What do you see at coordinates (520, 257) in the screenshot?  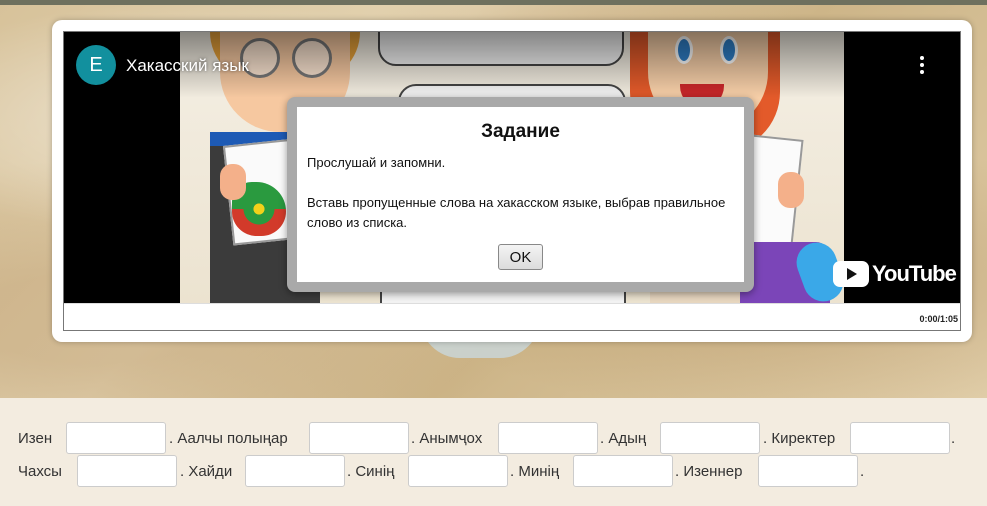 I see `ok-button: OK` at bounding box center [520, 257].